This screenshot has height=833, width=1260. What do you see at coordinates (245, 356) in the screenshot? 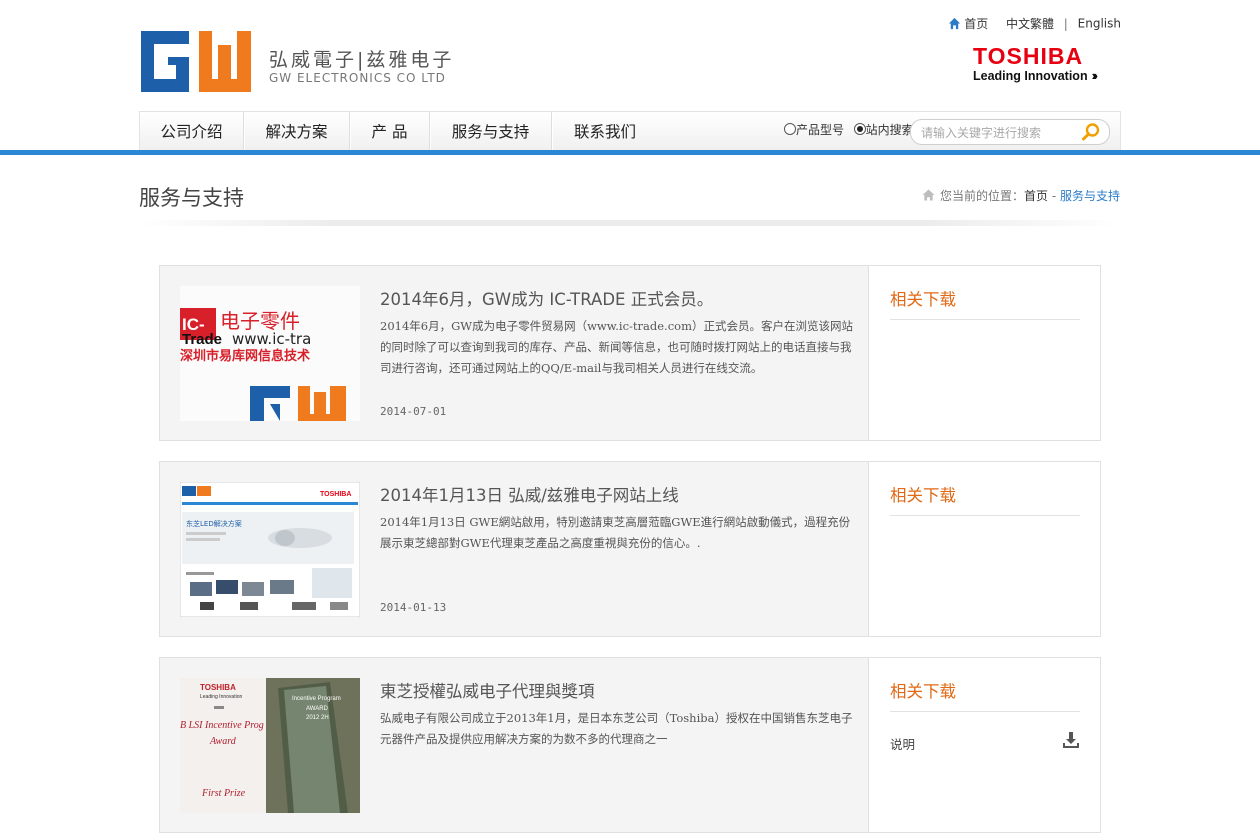
I see `svg-text: 深圳市易库网信息技术` at bounding box center [245, 356].